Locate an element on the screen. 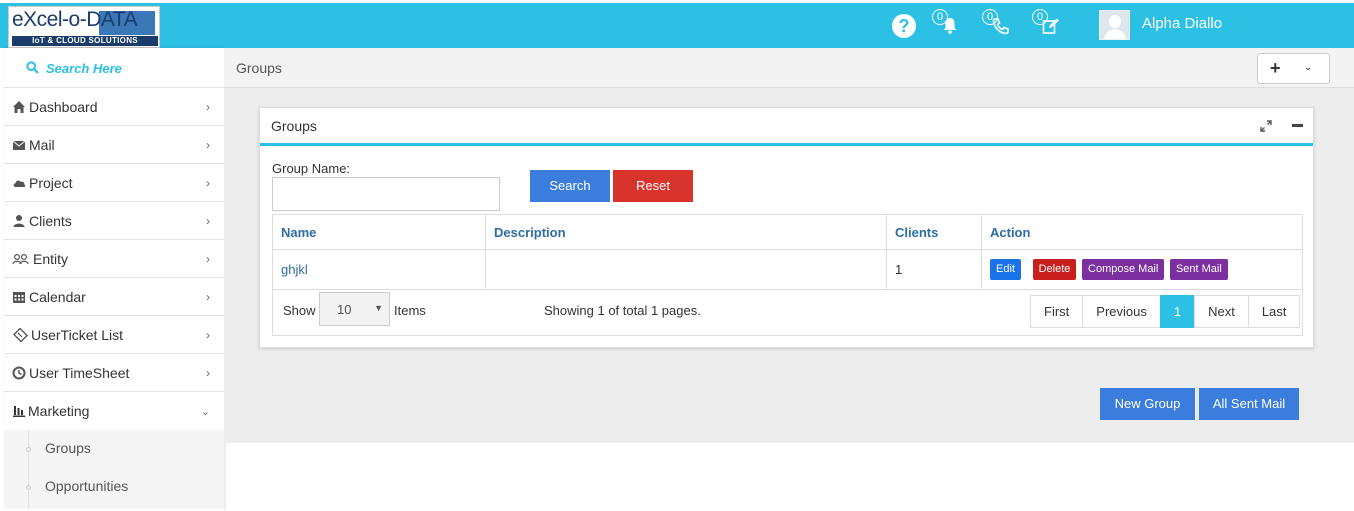 This screenshot has width=1354, height=511. sidebar-item-label: Dashboard is located at coordinates (63, 107).